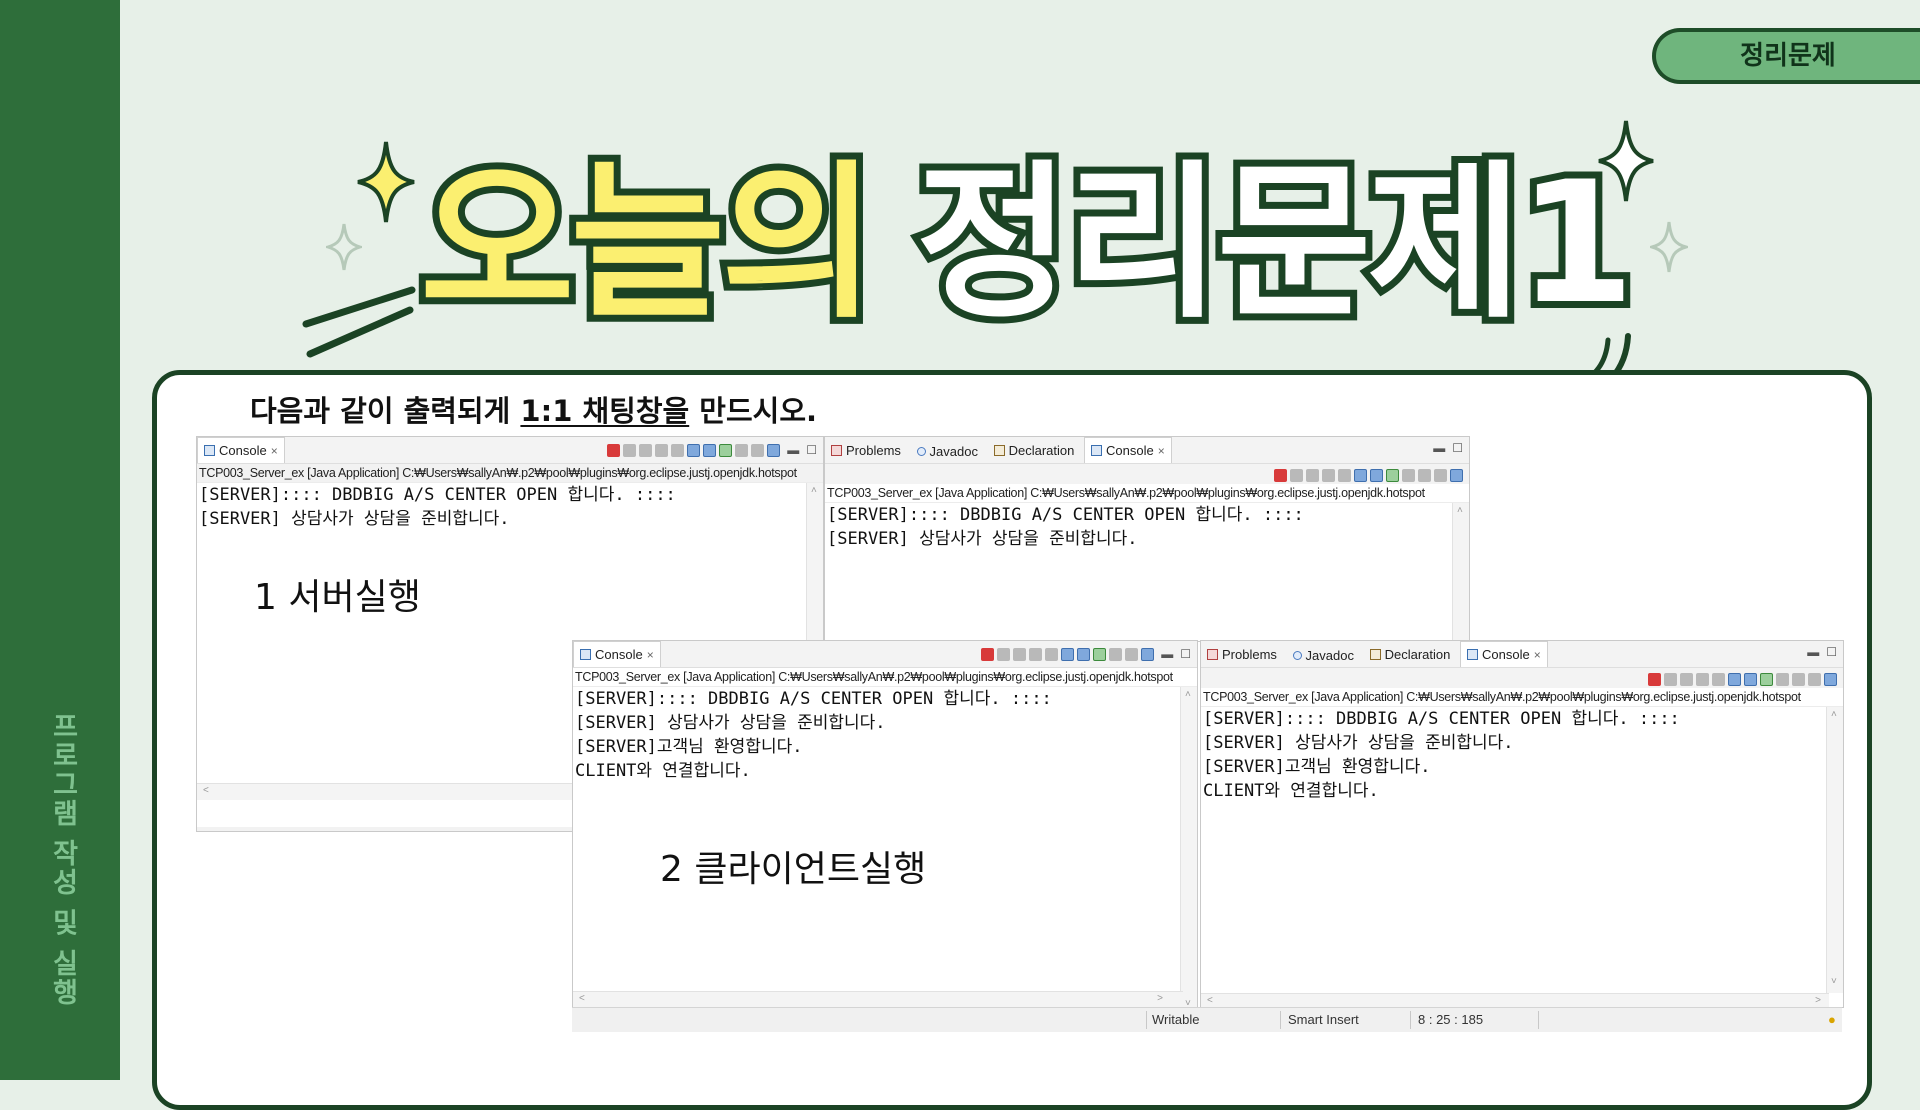 Image resolution: width=1920 pixels, height=1110 pixels. What do you see at coordinates (1323, 1019) in the screenshot?
I see `status-insert-mode: Smart Insert` at bounding box center [1323, 1019].